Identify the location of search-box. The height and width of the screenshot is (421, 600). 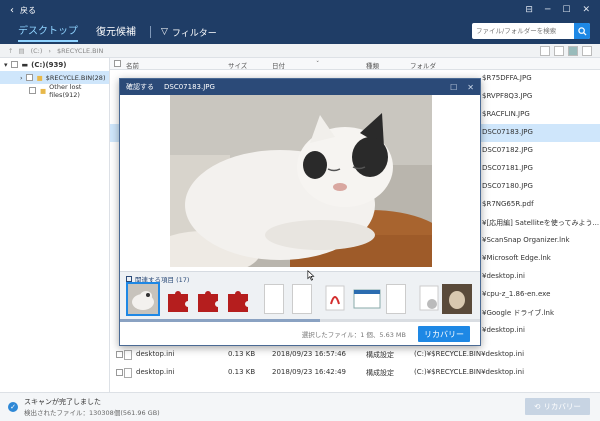
(531, 31).